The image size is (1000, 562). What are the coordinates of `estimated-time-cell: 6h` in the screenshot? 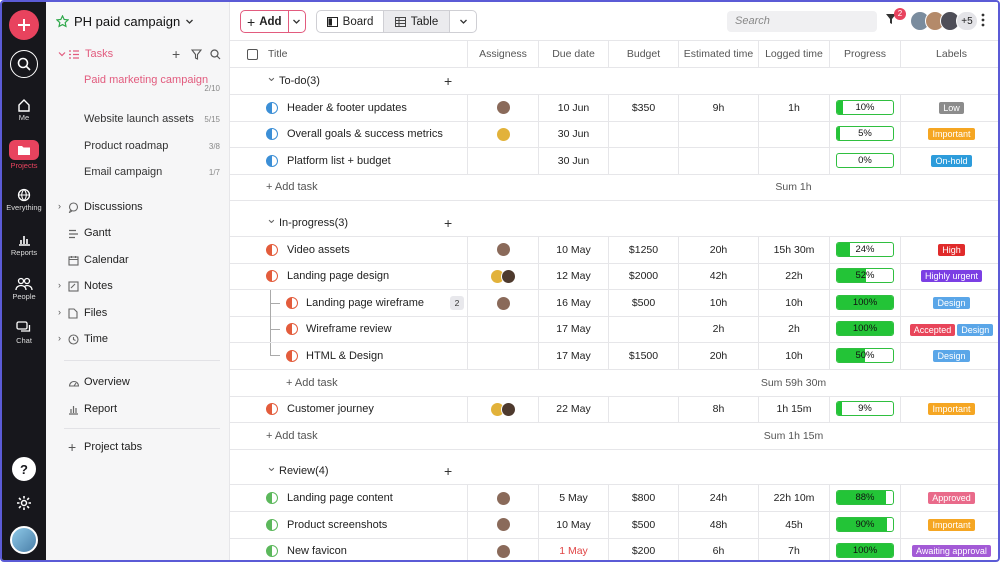 It's located at (718, 549).